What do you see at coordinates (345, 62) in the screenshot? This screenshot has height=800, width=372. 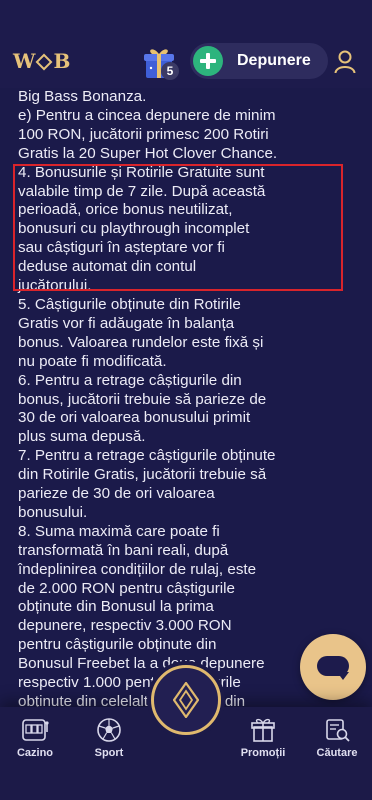 I see `user-icon` at bounding box center [345, 62].